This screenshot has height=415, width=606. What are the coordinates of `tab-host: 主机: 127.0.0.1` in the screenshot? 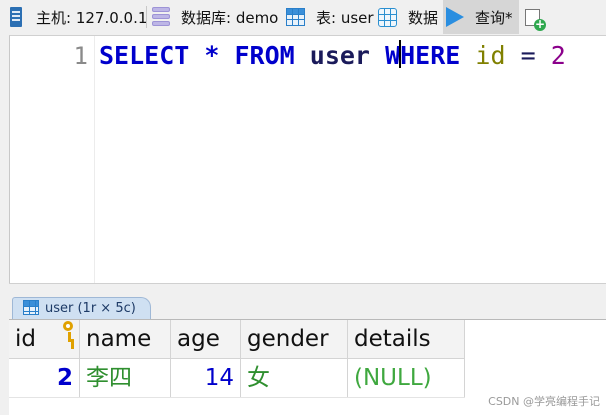 It's located at (78, 17).